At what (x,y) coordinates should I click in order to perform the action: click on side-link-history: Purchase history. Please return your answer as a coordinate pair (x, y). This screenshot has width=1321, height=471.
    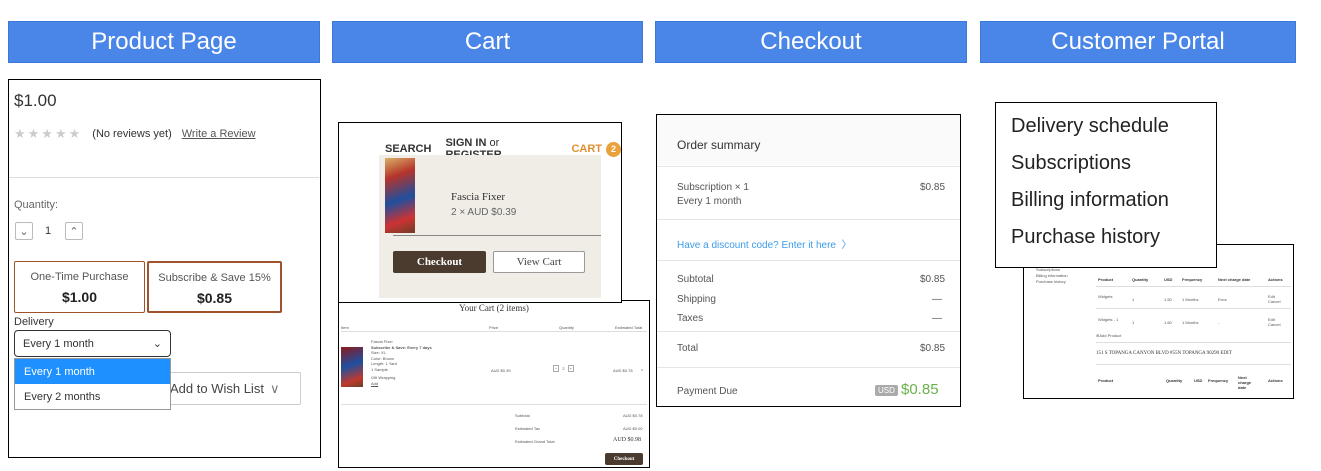
    Looking at the image, I should click on (1052, 282).